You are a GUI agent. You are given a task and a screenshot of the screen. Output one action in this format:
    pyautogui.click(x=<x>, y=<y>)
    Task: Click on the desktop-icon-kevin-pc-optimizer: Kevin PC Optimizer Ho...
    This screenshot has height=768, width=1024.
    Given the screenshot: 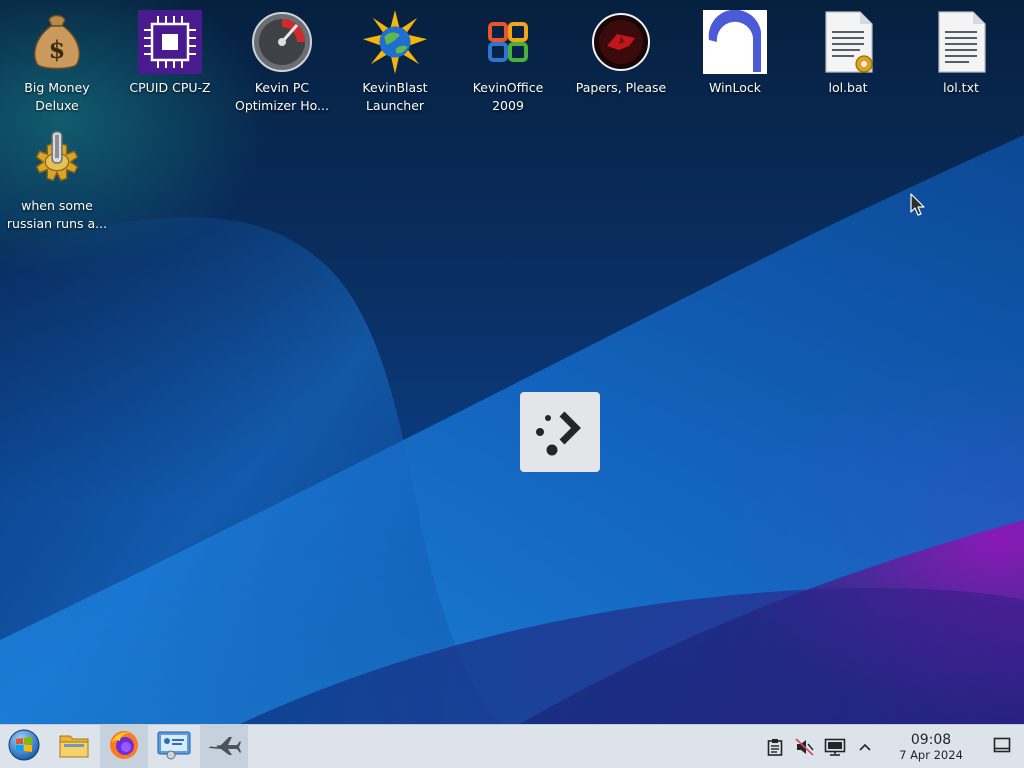 What is the action you would take?
    pyautogui.click(x=282, y=62)
    